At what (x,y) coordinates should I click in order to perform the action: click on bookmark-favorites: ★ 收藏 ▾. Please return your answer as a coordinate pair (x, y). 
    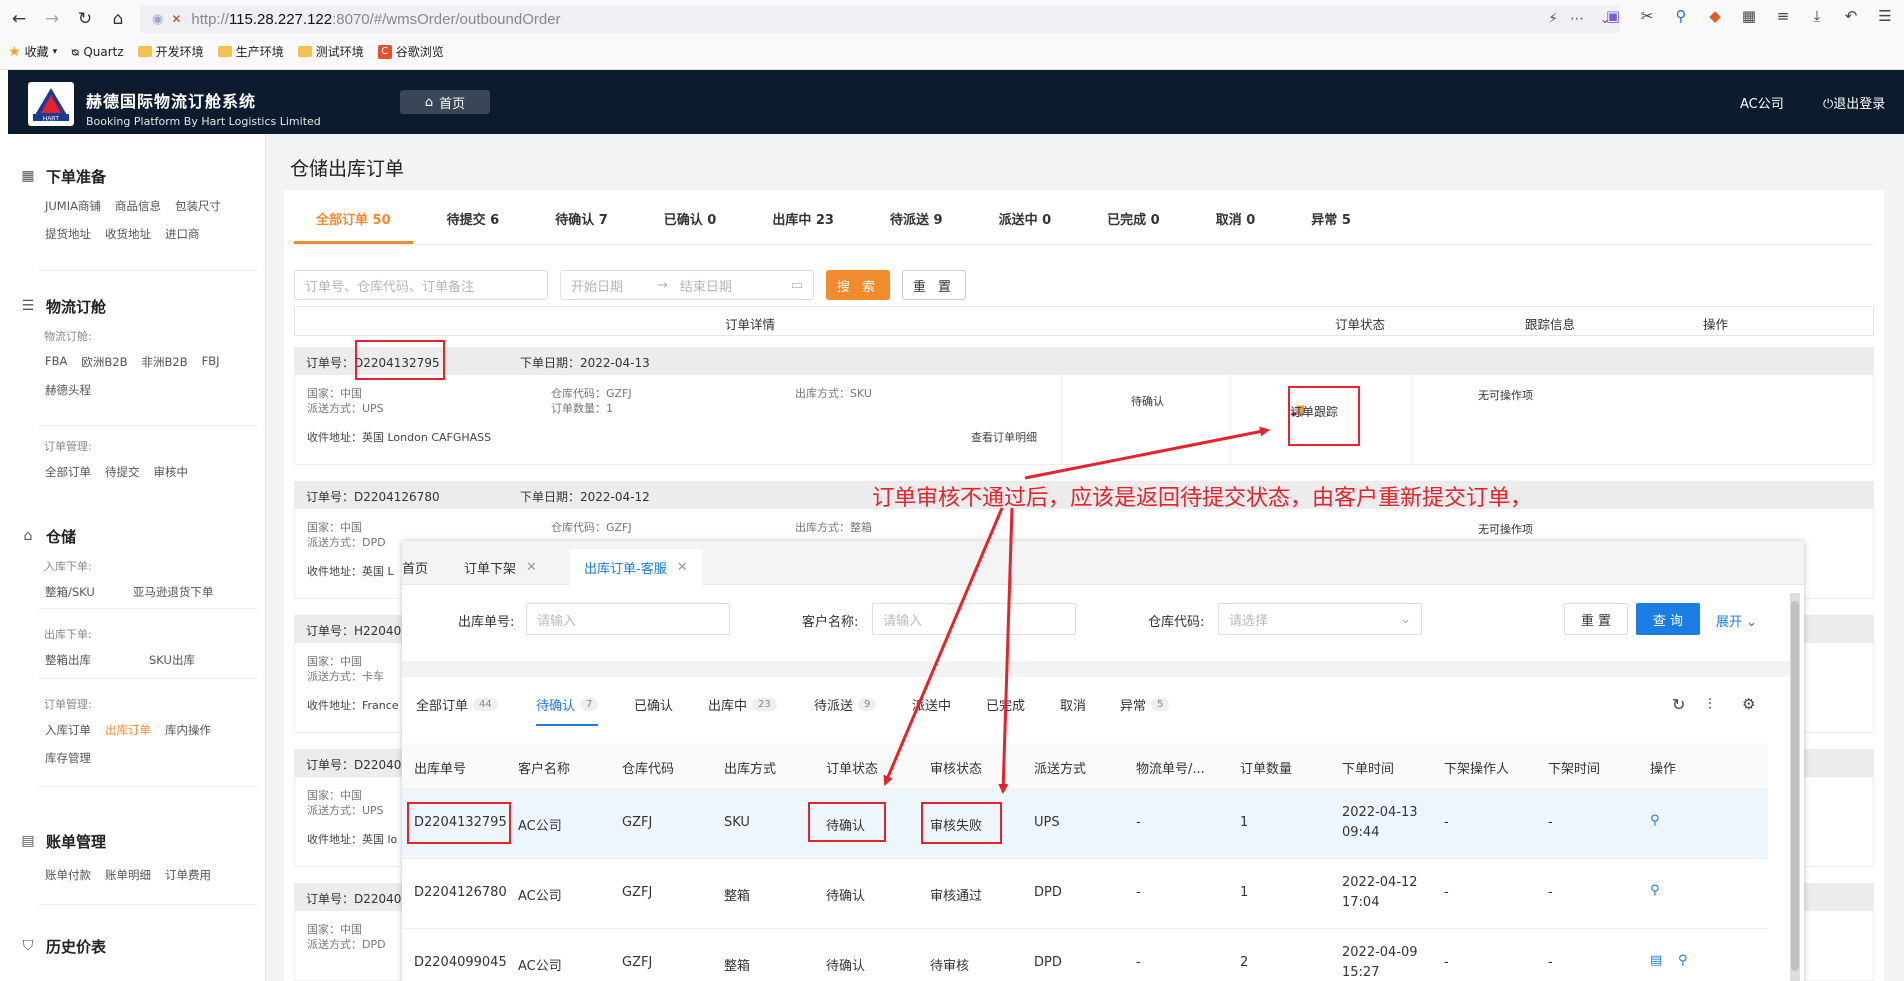
    Looking at the image, I should click on (32, 51).